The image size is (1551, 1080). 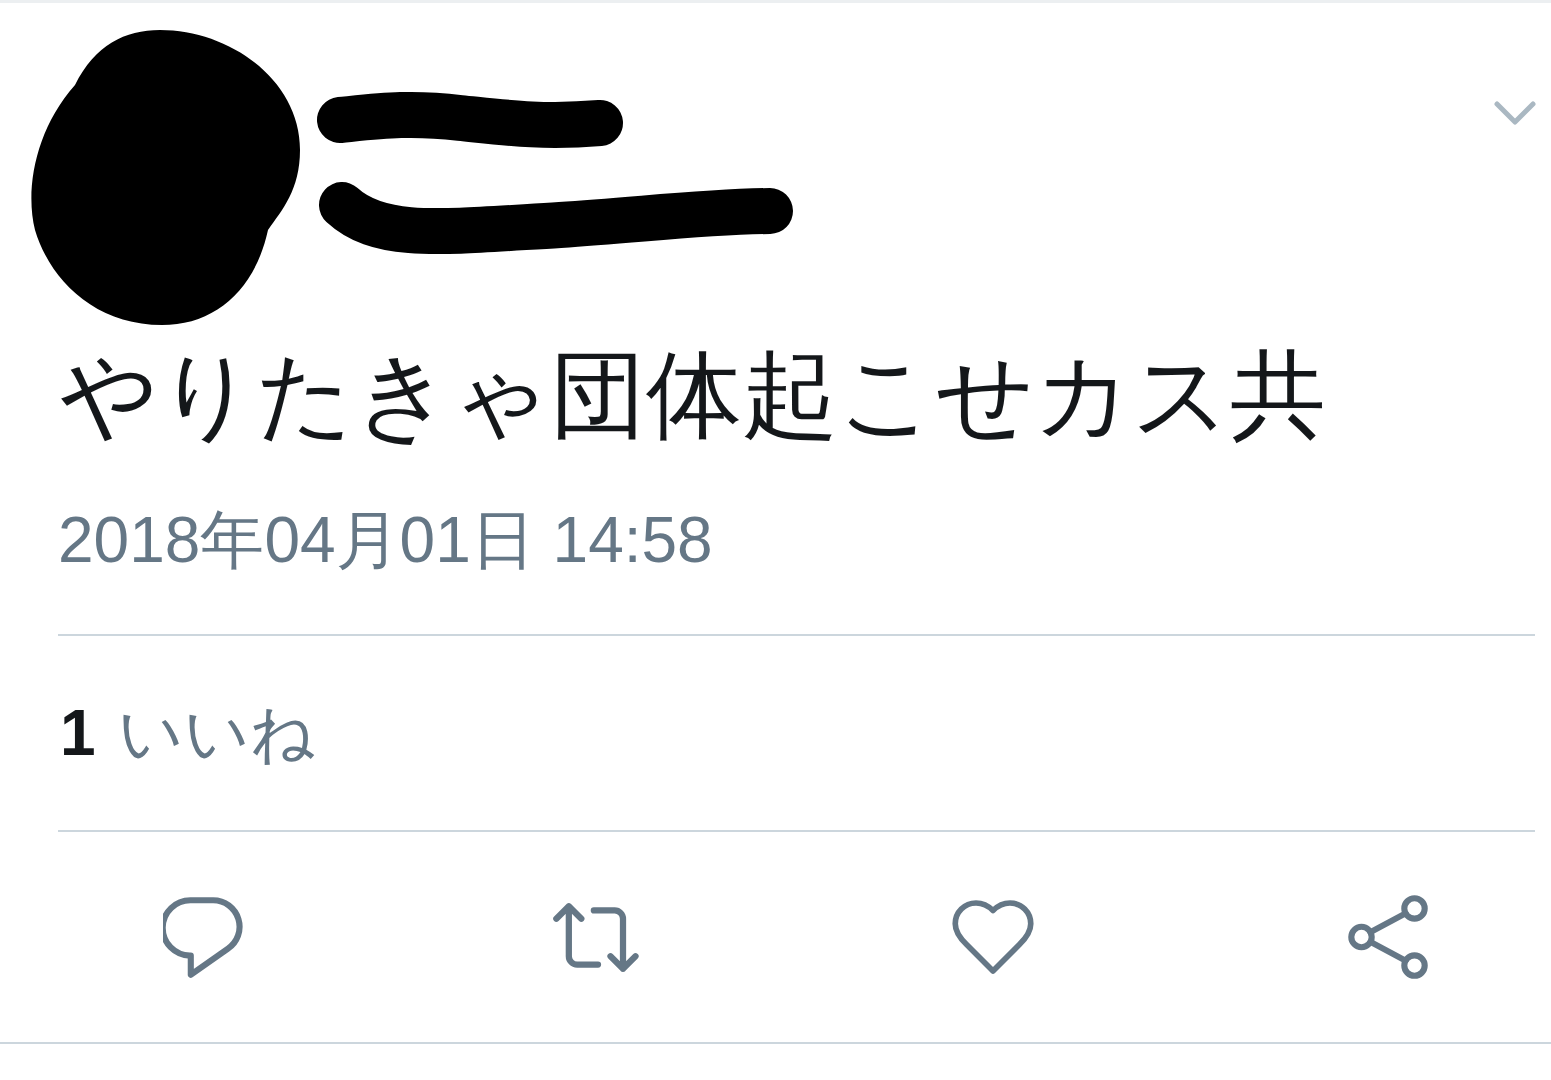 What do you see at coordinates (1388, 937) in the screenshot?
I see `share-icon` at bounding box center [1388, 937].